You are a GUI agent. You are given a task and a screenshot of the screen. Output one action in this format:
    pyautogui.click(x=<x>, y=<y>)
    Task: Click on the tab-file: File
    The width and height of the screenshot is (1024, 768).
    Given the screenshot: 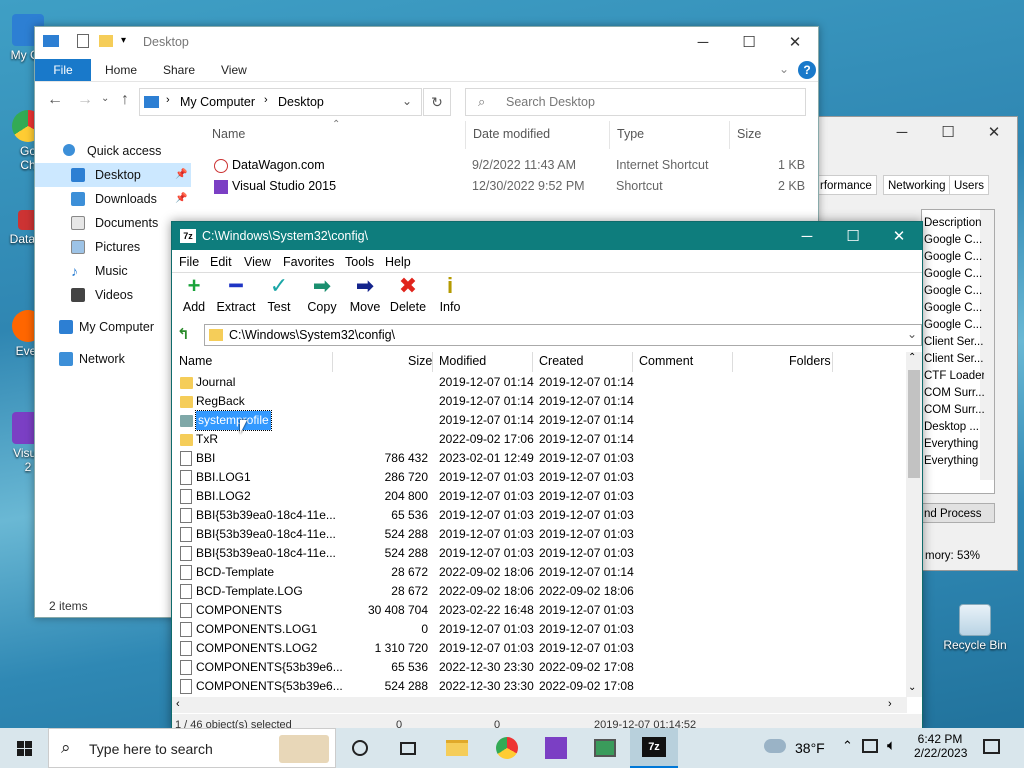 What is the action you would take?
    pyautogui.click(x=63, y=70)
    